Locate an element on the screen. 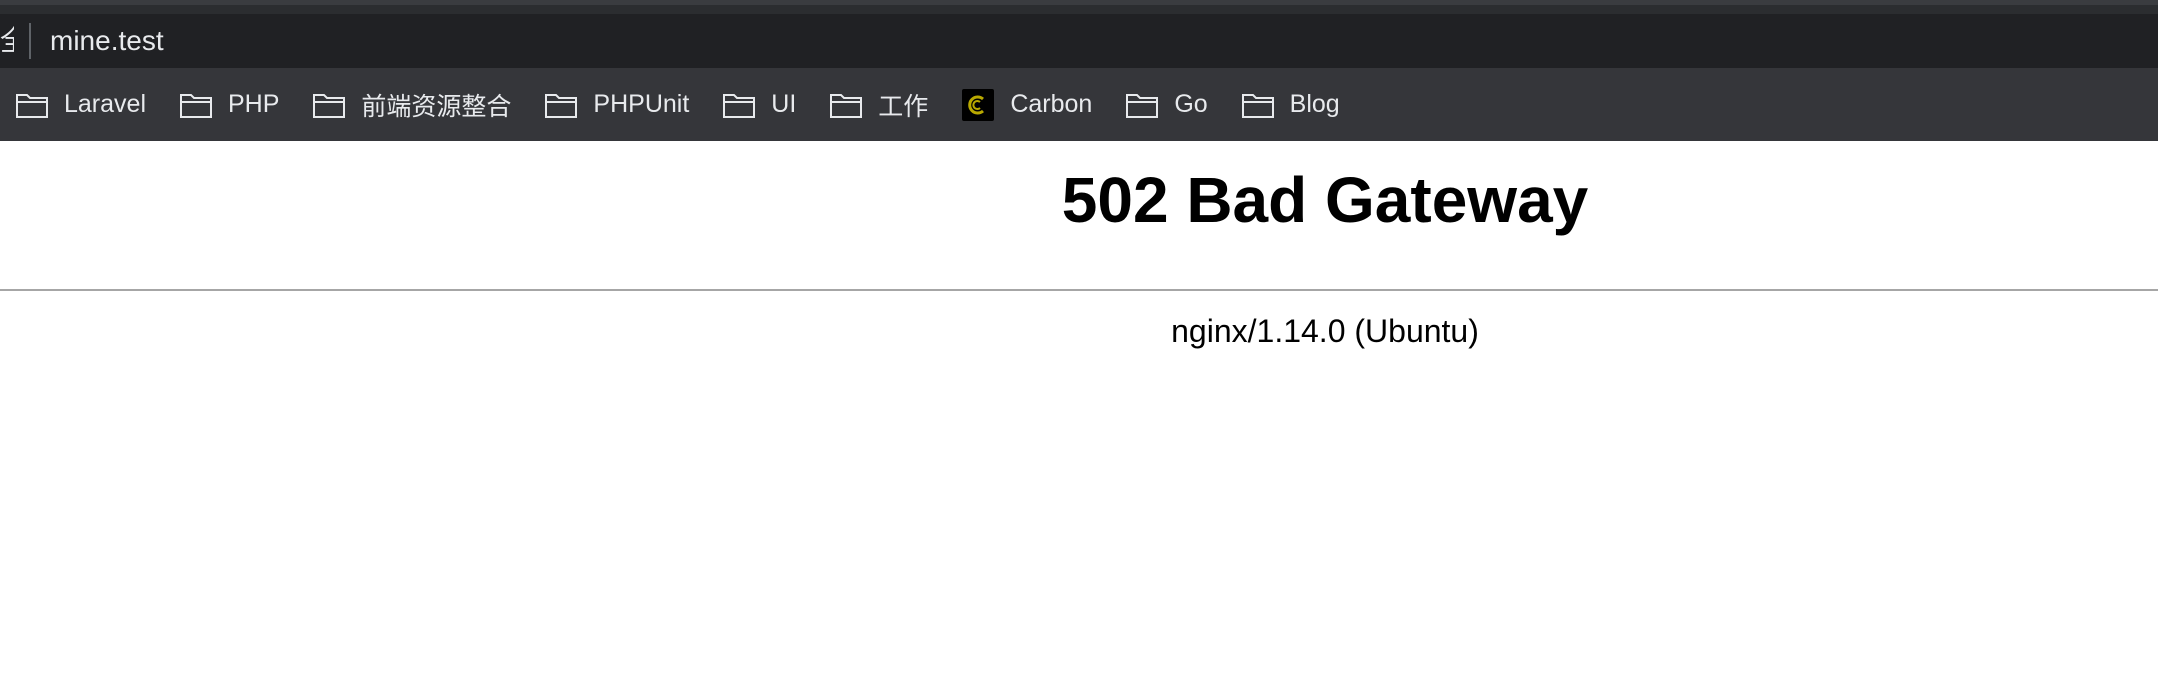  address-bar: 全 mine.test is located at coordinates (1079, 41).